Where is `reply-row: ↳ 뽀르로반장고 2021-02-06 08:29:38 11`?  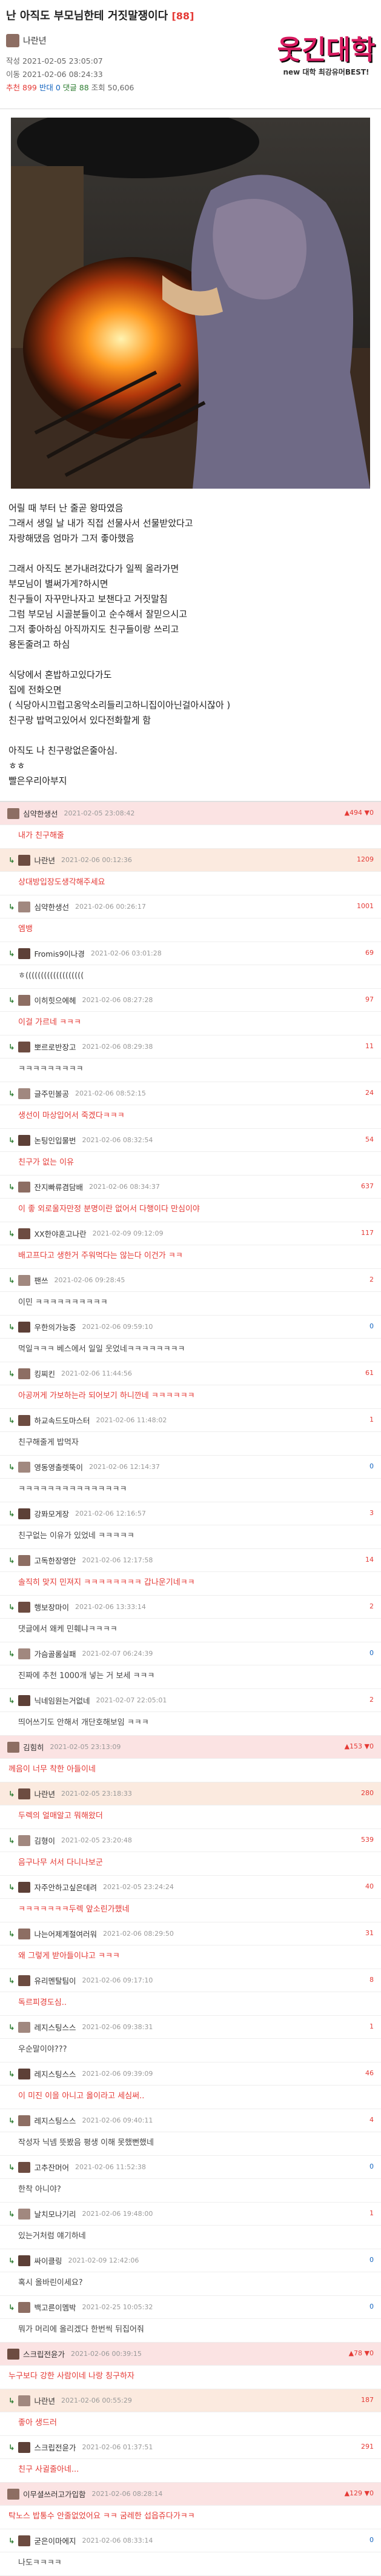 reply-row: ↳ 뽀르로반장고 2021-02-06 08:29:38 11 is located at coordinates (190, 1047).